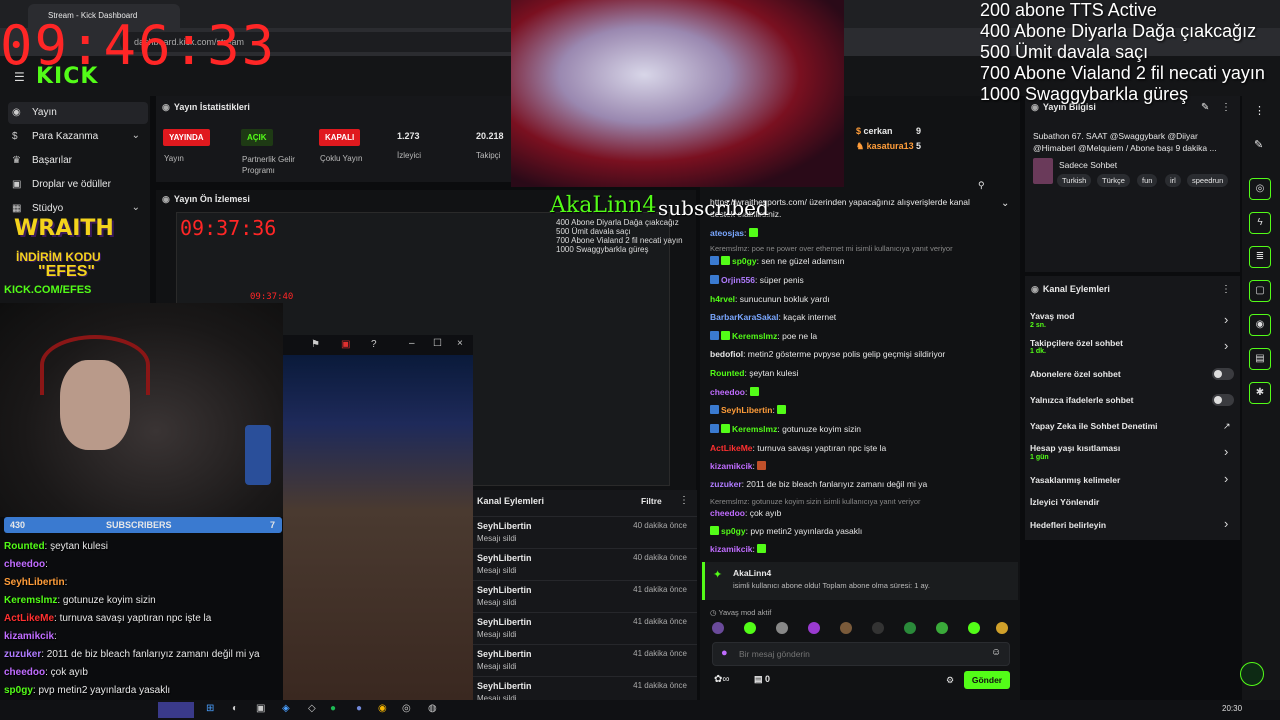  What do you see at coordinates (1260, 223) in the screenshot?
I see `lightning-tool-icon: ϟ` at bounding box center [1260, 223].